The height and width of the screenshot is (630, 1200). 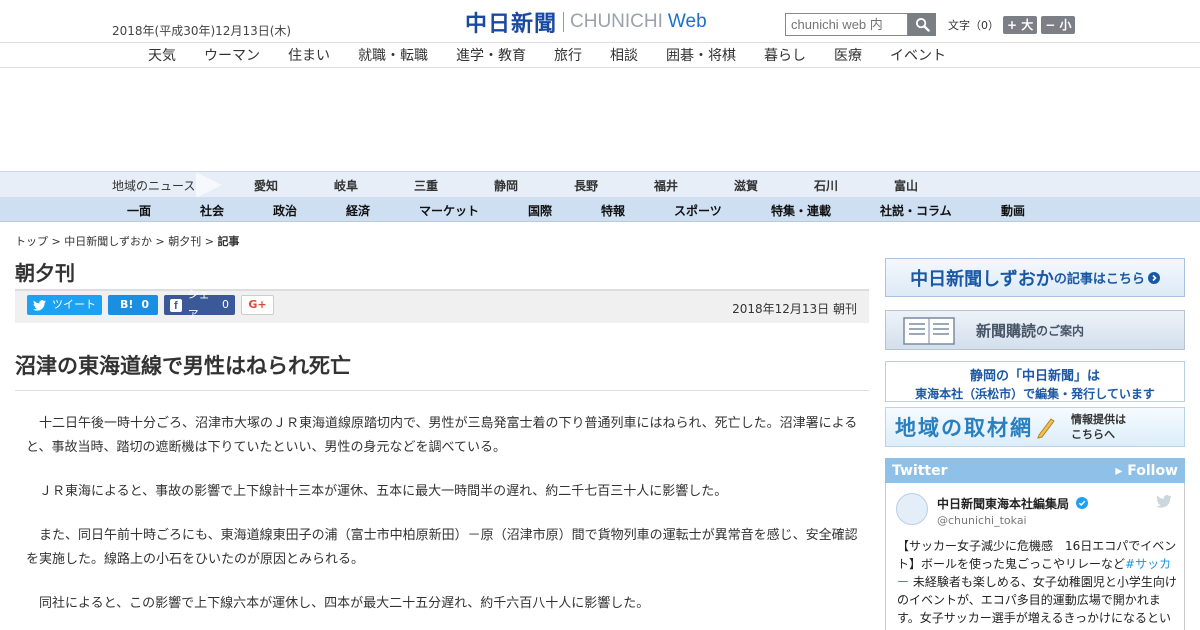 I want to click on banner4-title: 地域の取材網, so click(x=964, y=428).